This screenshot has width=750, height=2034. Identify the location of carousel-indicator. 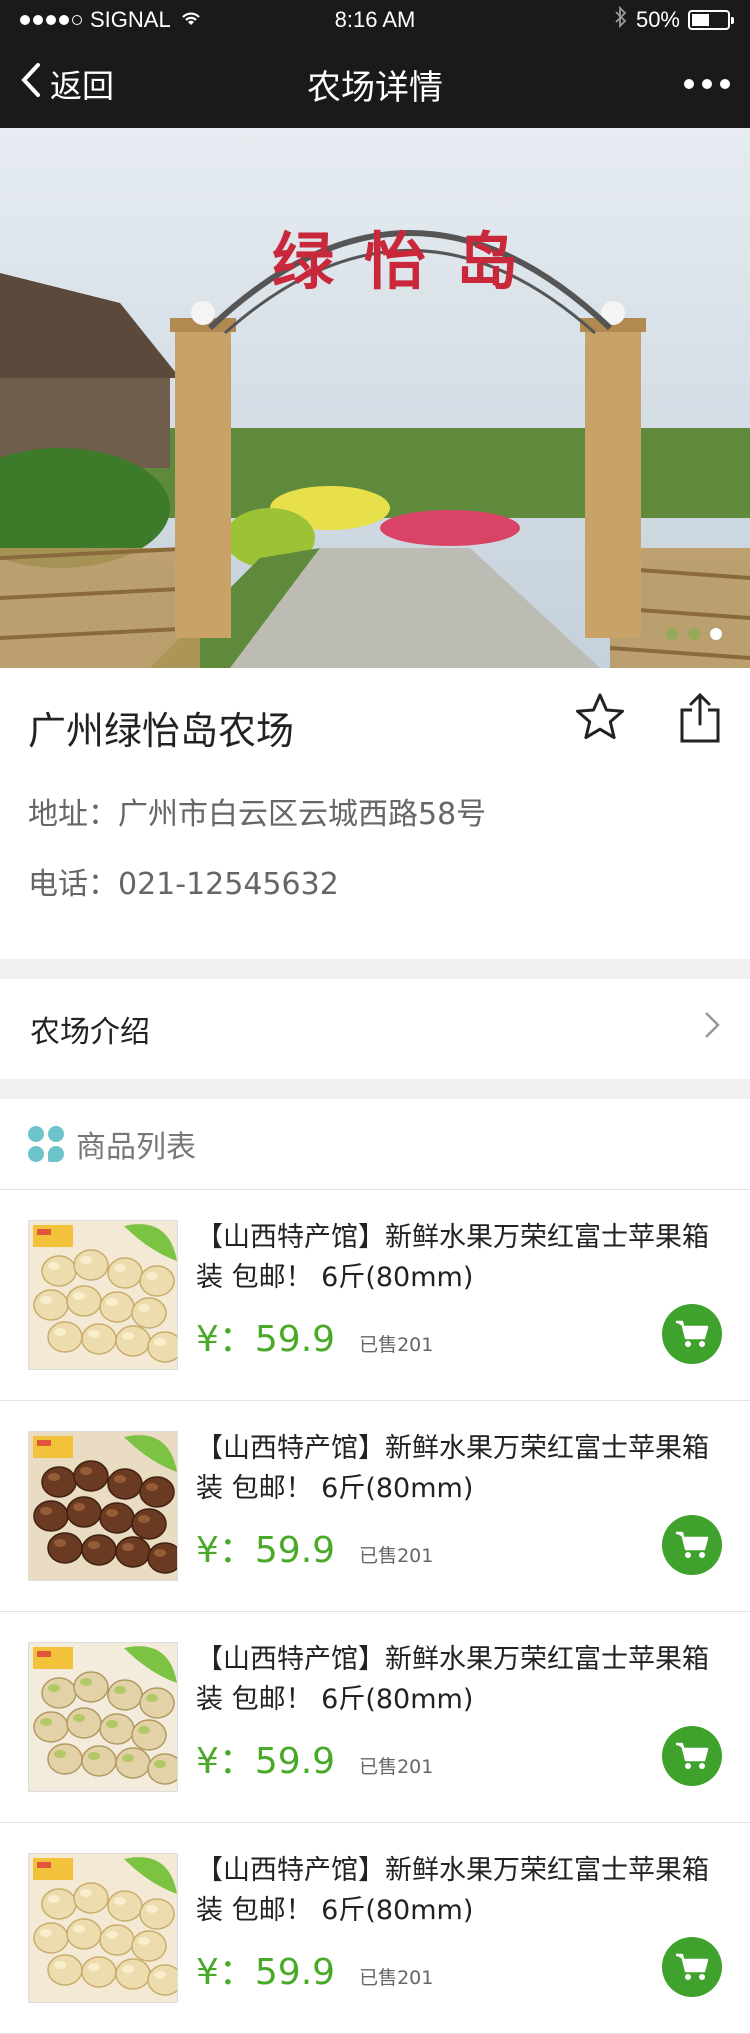
(694, 634).